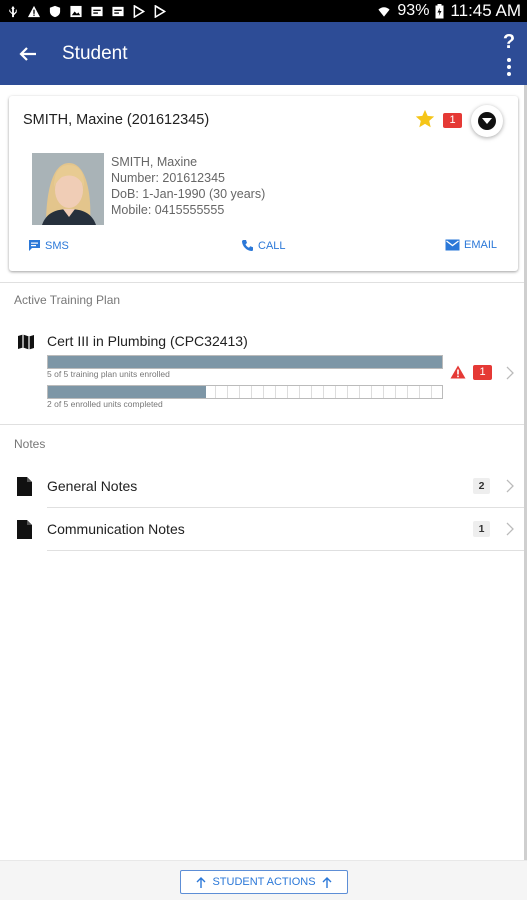 The height and width of the screenshot is (900, 527). I want to click on email-icon, so click(452, 245).